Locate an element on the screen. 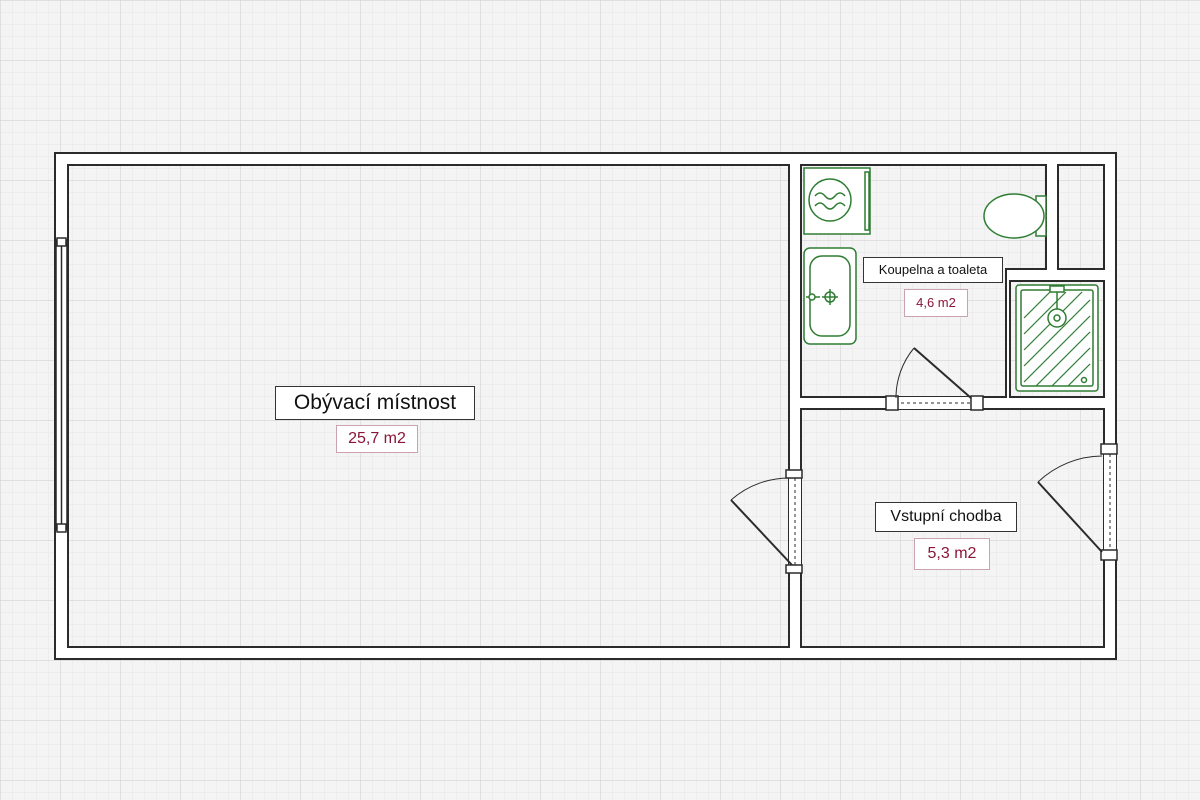 The height and width of the screenshot is (800, 1200). shower-icon is located at coordinates (1057, 338).